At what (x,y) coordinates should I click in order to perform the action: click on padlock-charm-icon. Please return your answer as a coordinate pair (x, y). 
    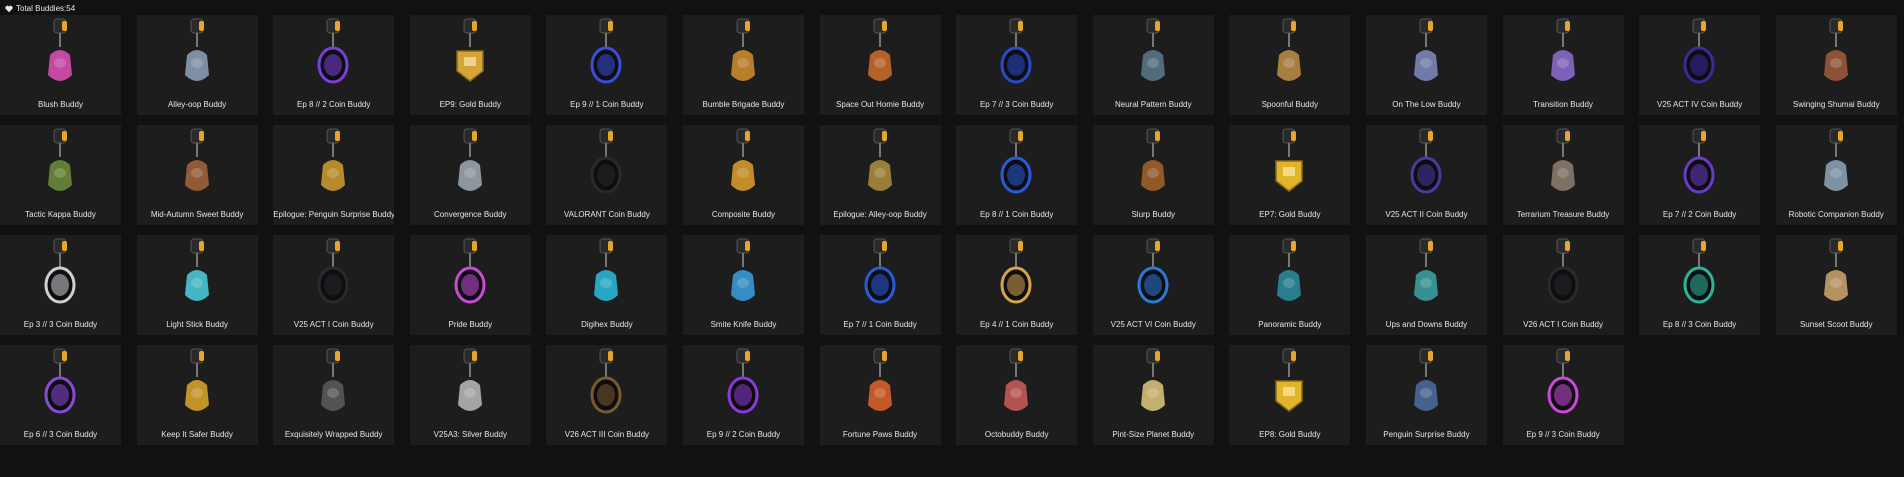
    Looking at the image, I should click on (197, 386).